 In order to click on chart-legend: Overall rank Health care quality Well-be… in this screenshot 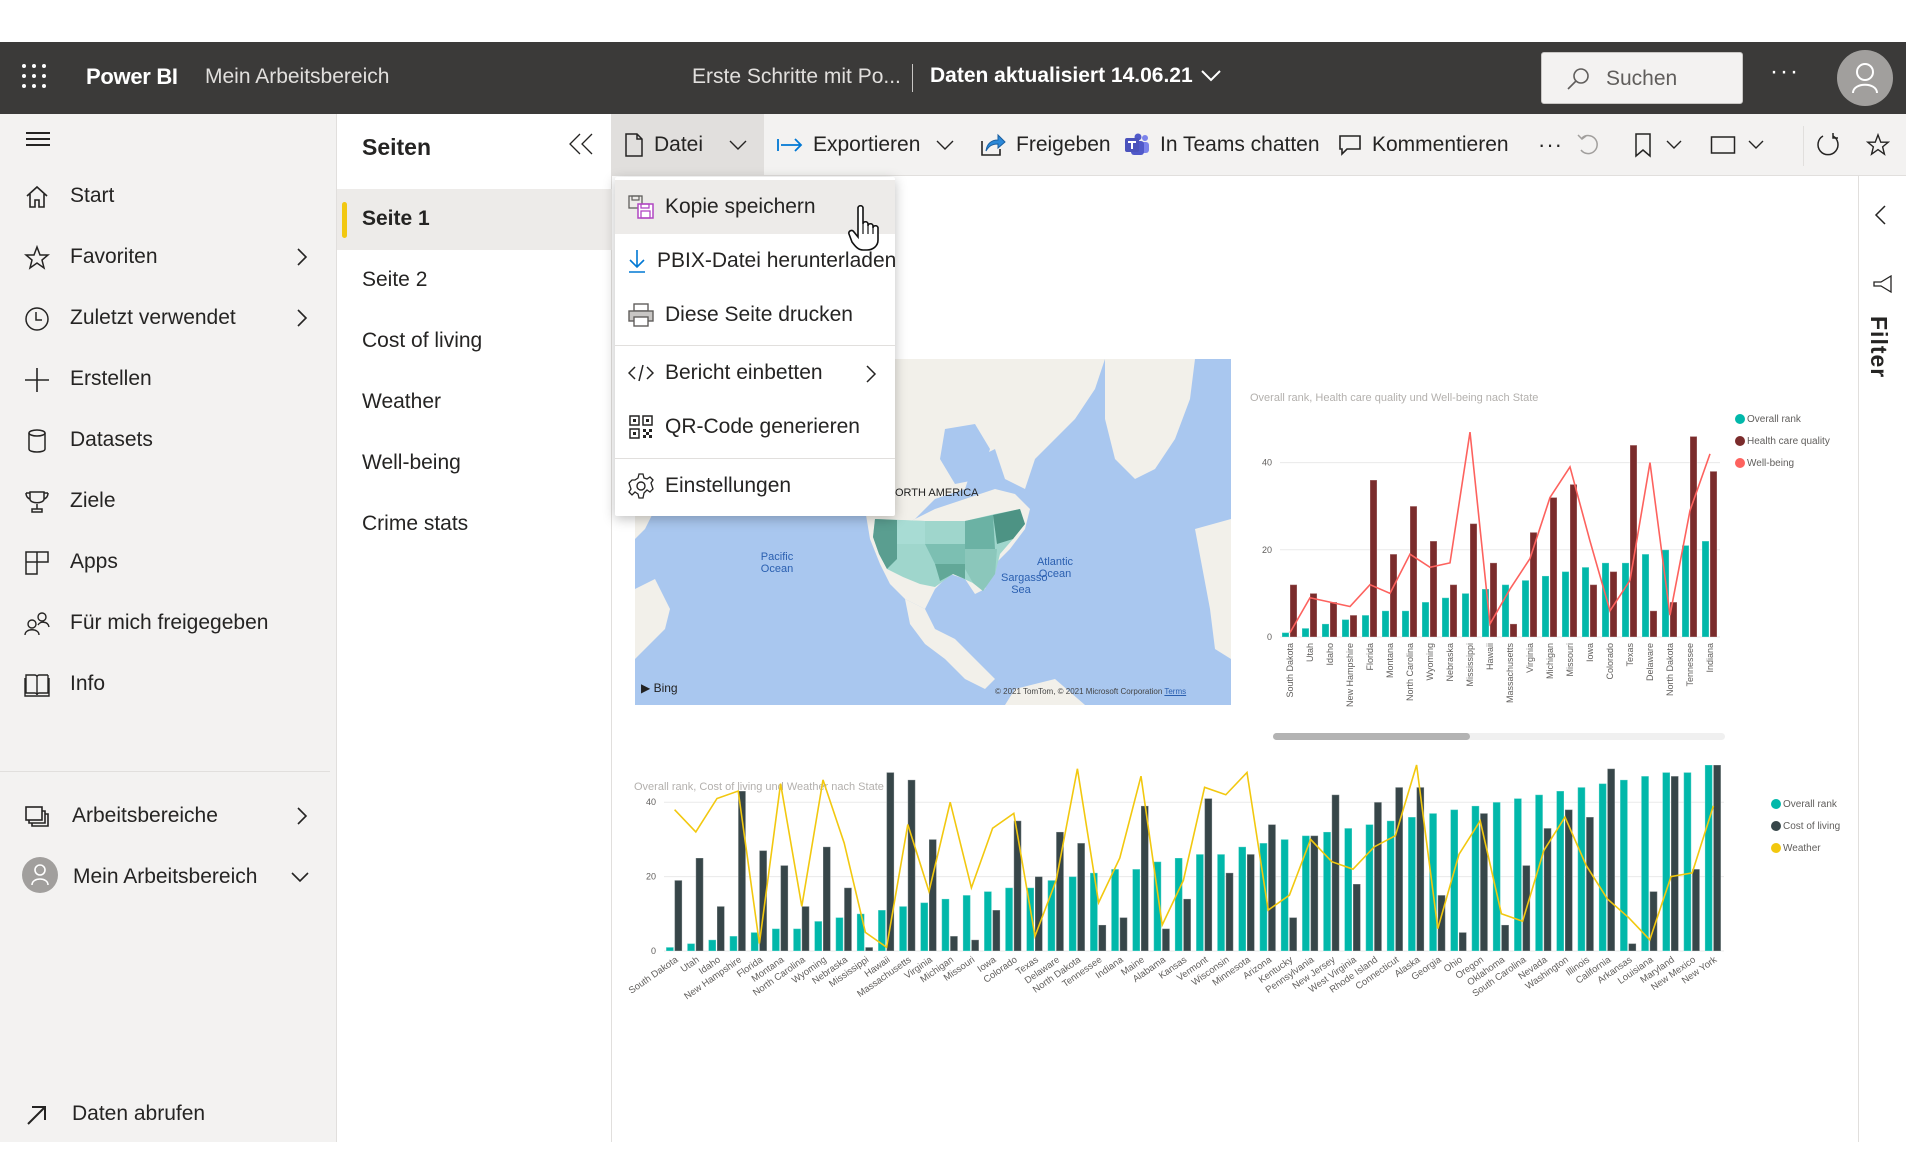, I will do `click(1782, 441)`.